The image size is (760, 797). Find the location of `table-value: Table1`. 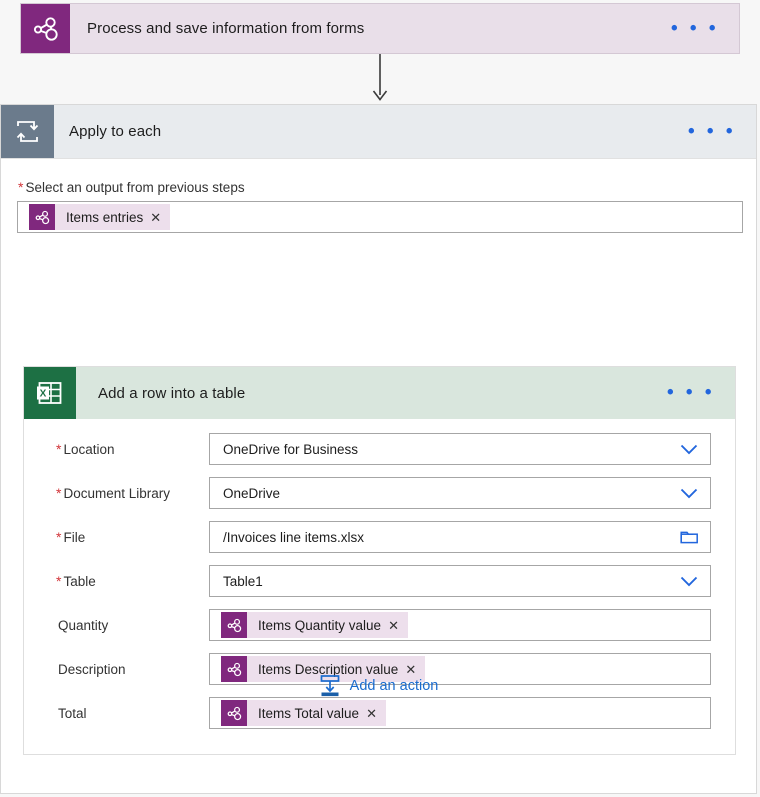

table-value: Table1 is located at coordinates (243, 581).